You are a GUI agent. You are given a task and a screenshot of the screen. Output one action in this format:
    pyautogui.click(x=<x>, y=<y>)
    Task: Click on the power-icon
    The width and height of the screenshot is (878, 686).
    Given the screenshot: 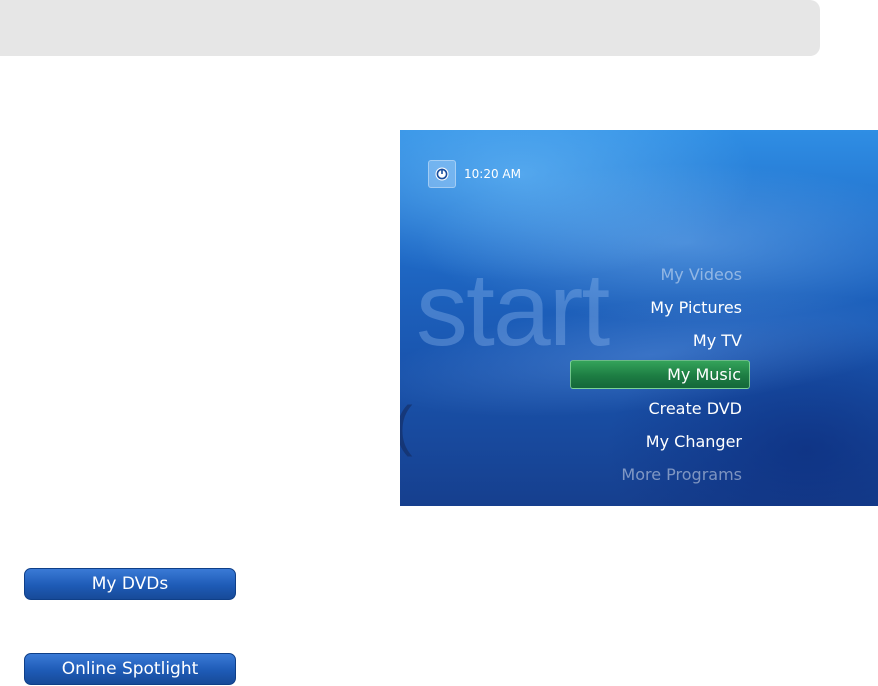 What is the action you would take?
    pyautogui.click(x=442, y=174)
    